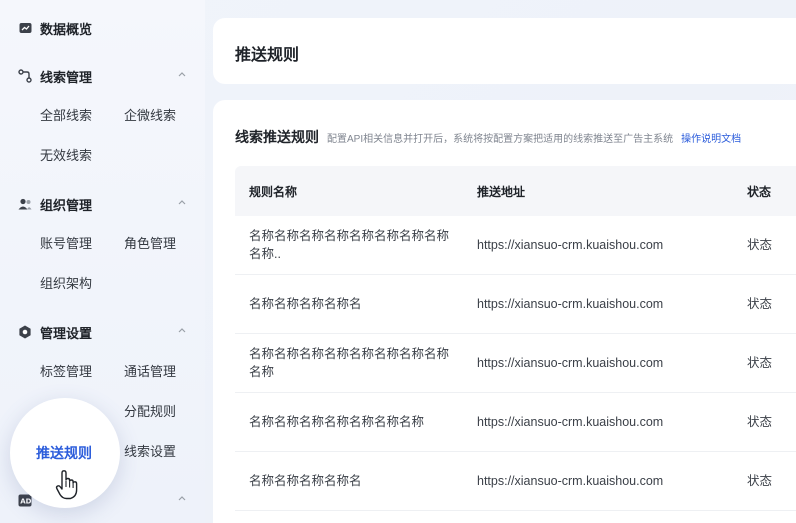 The height and width of the screenshot is (523, 796). Describe the element at coordinates (267, 55) in the screenshot. I see `page-title: 推送规则` at that location.